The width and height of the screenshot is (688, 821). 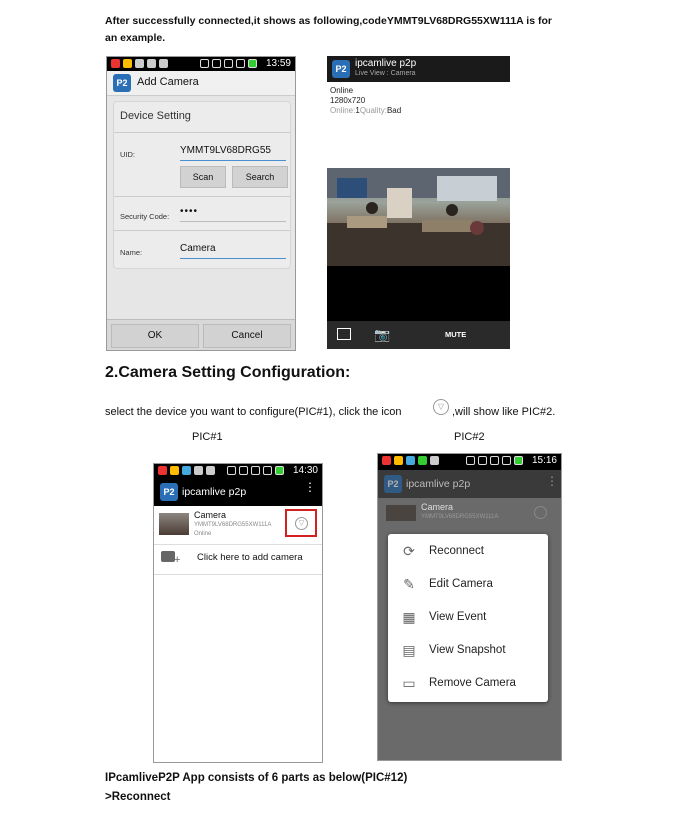 I want to click on pic1-label: PIC#1, so click(x=207, y=437).